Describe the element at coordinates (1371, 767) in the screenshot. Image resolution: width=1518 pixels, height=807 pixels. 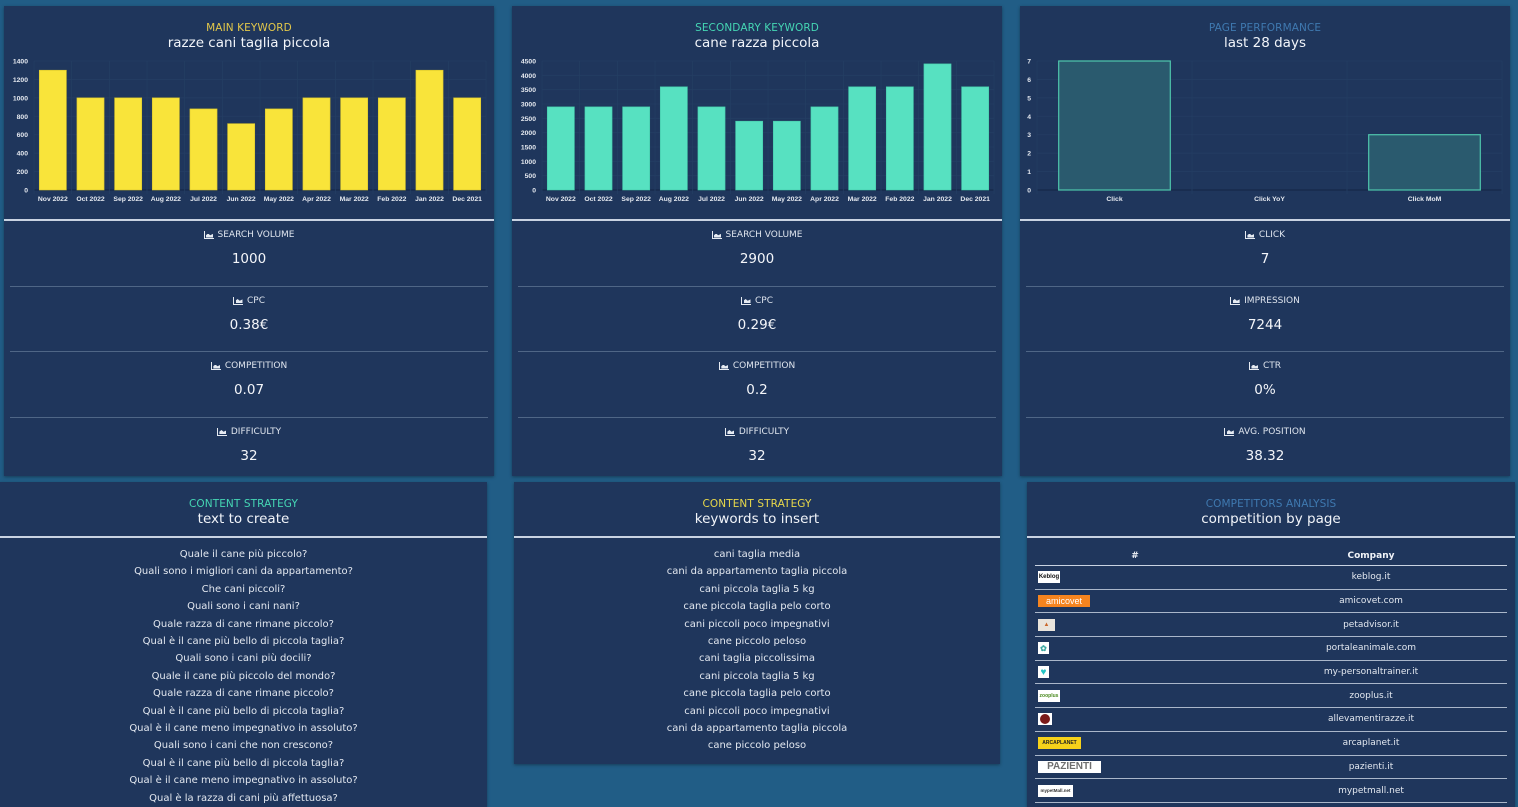
I see `company-link: pazienti.it` at that location.